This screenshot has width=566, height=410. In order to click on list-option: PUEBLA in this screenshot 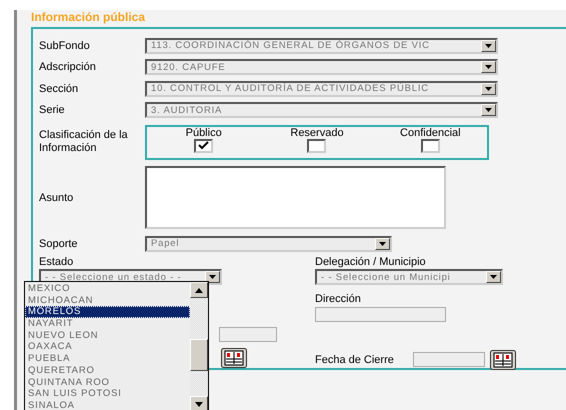, I will do `click(107, 359)`.